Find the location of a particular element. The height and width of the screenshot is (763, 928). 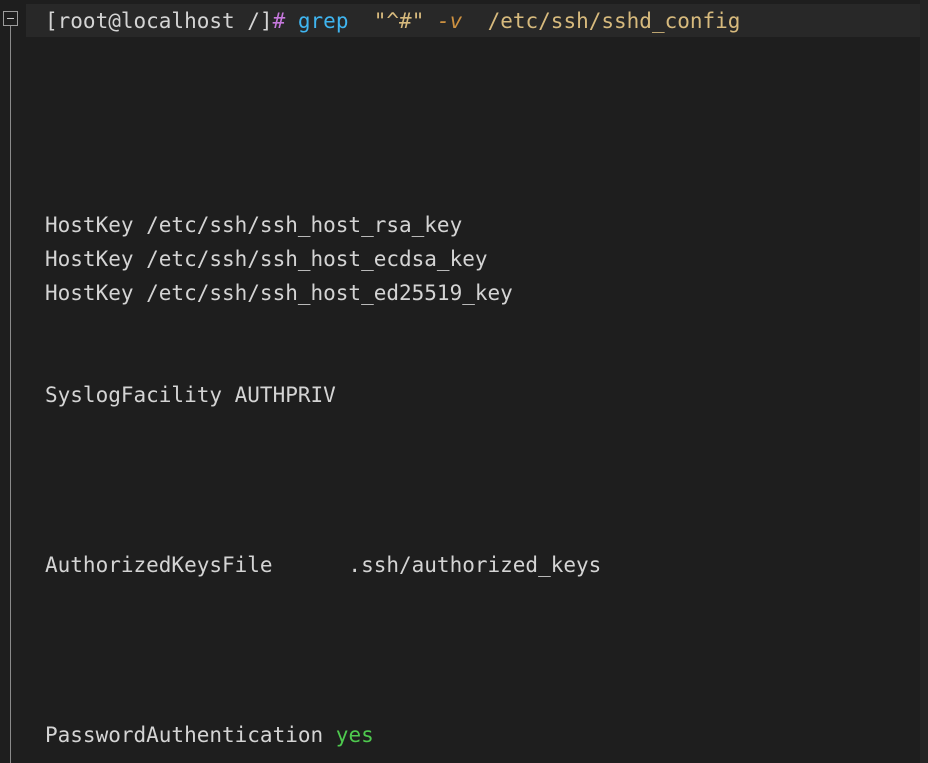

fold-gutter is located at coordinates (13, 381).